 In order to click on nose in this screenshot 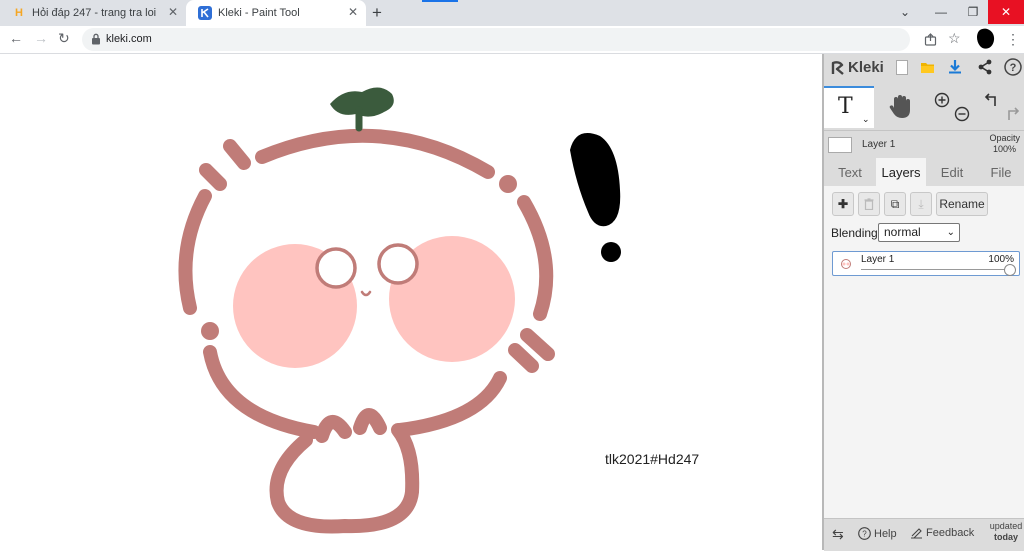, I will do `click(366, 293)`.